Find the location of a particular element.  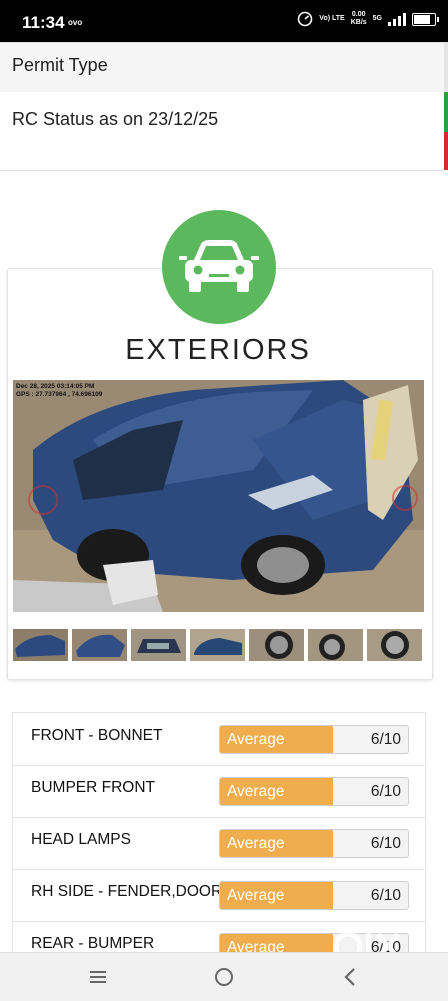

speedometer-icon is located at coordinates (305, 19).